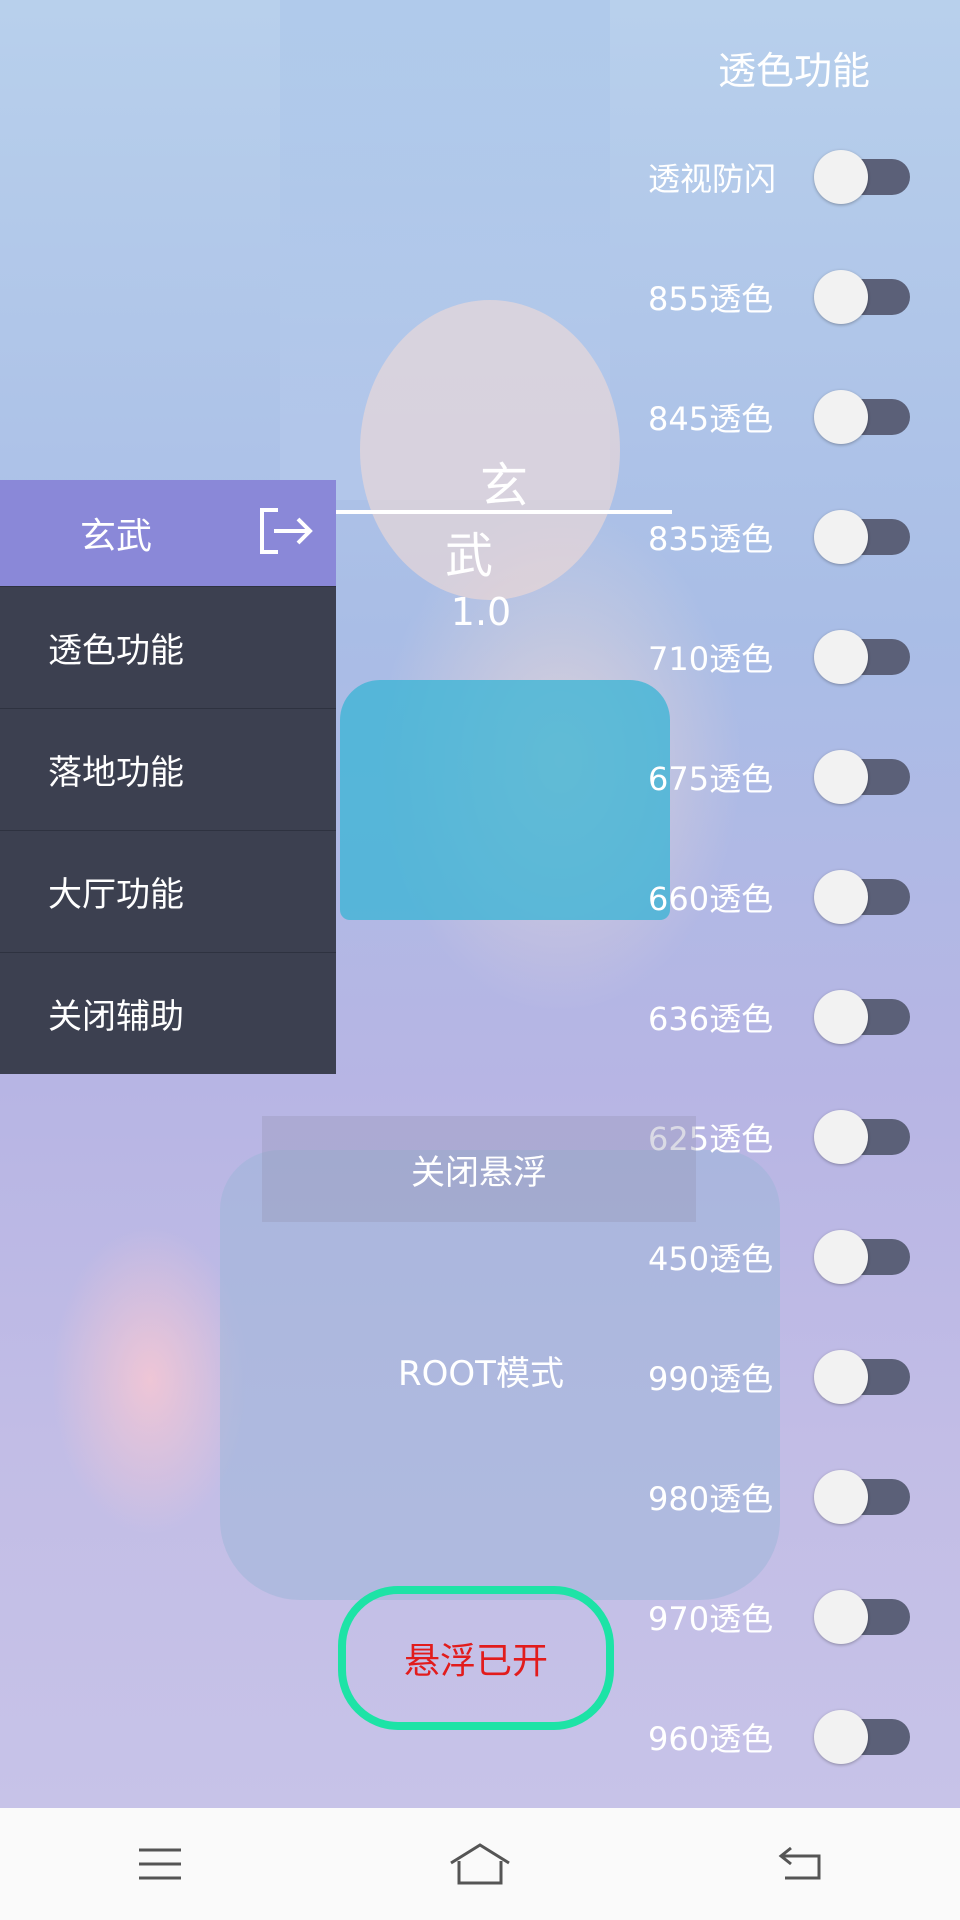 This screenshot has height=1920, width=960. Describe the element at coordinates (604, 521) in the screenshot. I see `app-title: 玄 武` at that location.